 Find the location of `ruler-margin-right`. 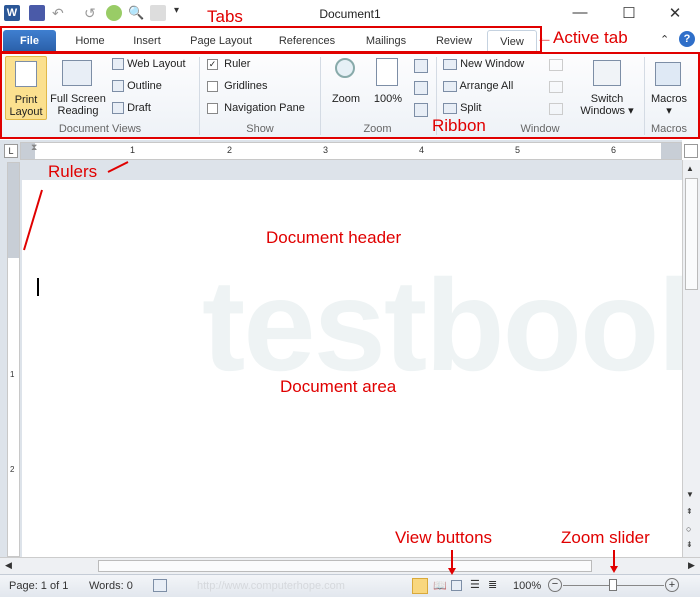

ruler-margin-right is located at coordinates (671, 151).